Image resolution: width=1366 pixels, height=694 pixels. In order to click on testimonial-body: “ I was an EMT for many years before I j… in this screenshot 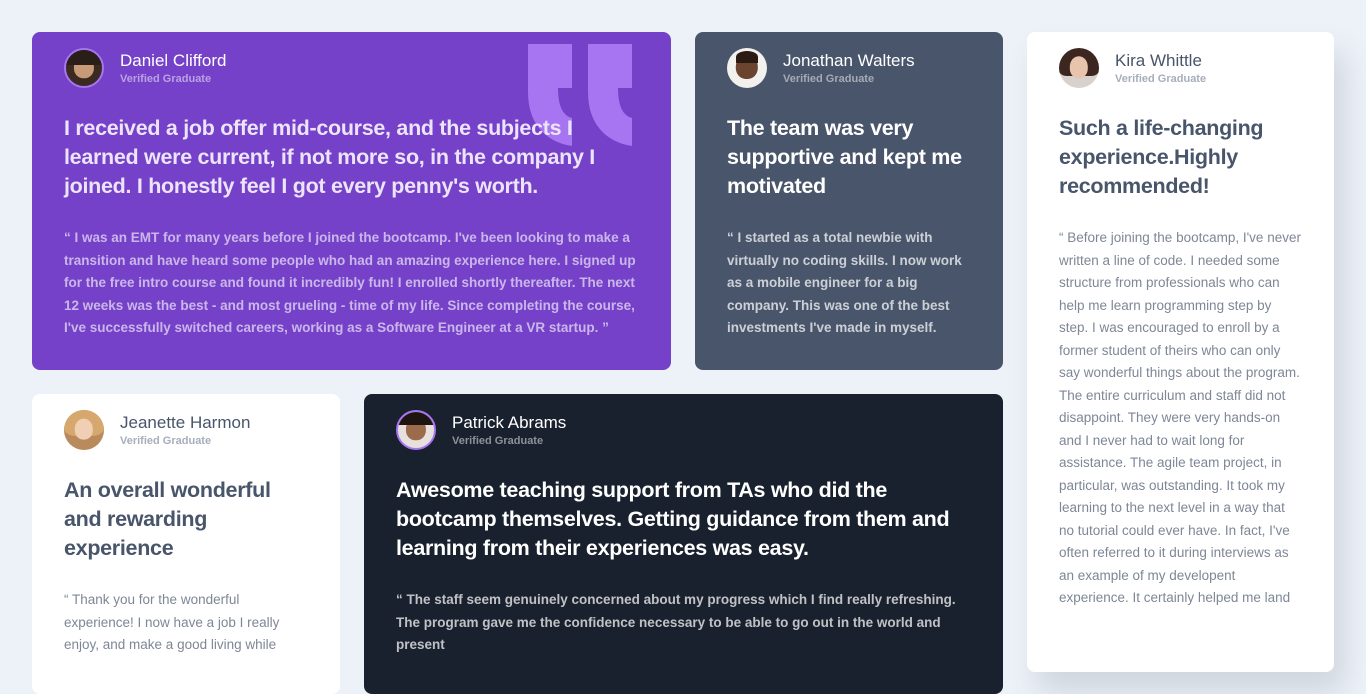, I will do `click(350, 282)`.